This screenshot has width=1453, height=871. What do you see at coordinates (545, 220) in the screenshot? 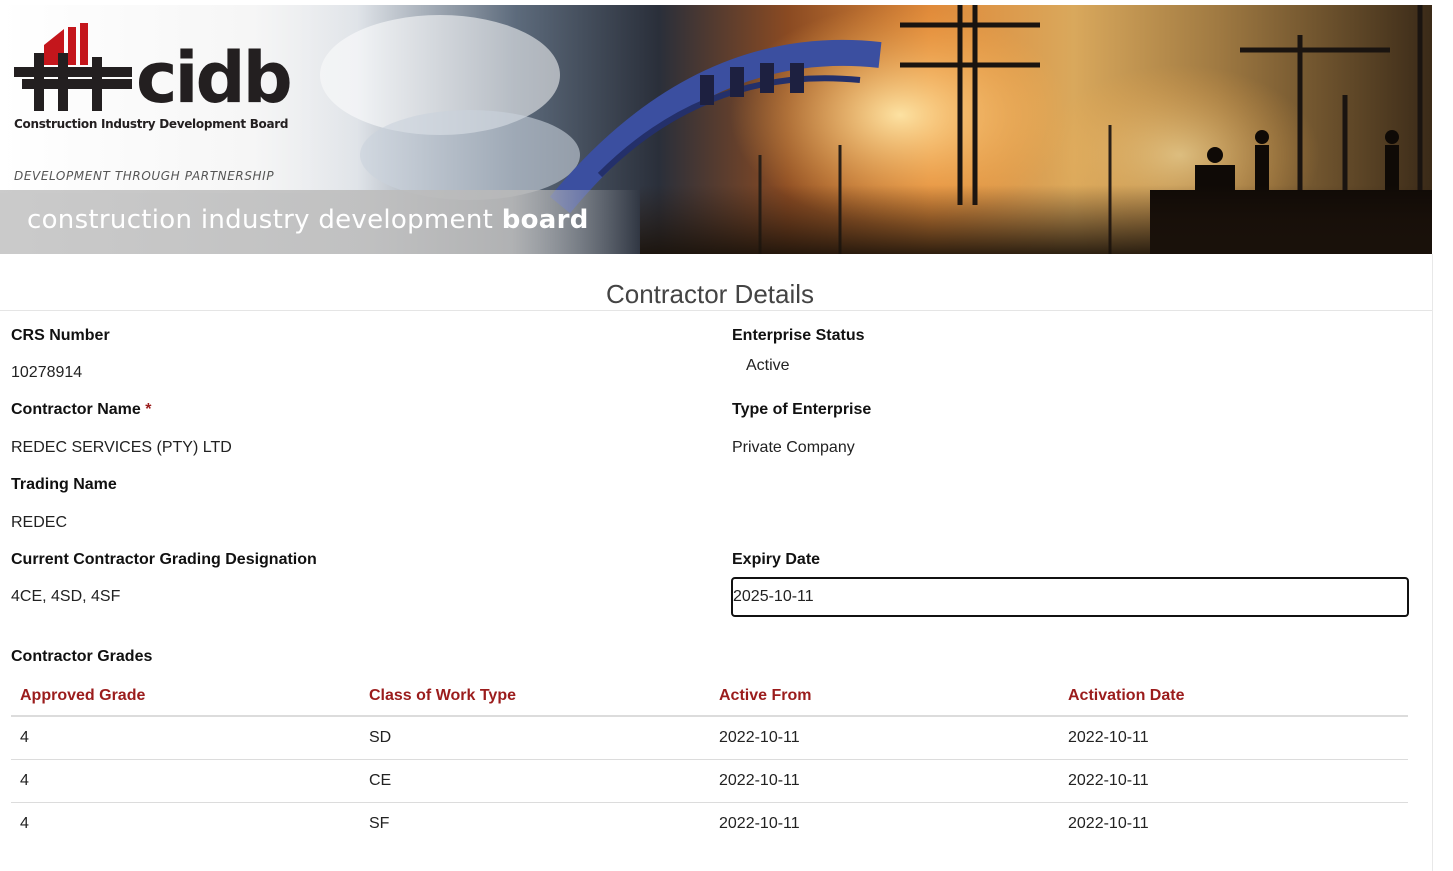
I see `banner-strip-text-bold: board` at bounding box center [545, 220].